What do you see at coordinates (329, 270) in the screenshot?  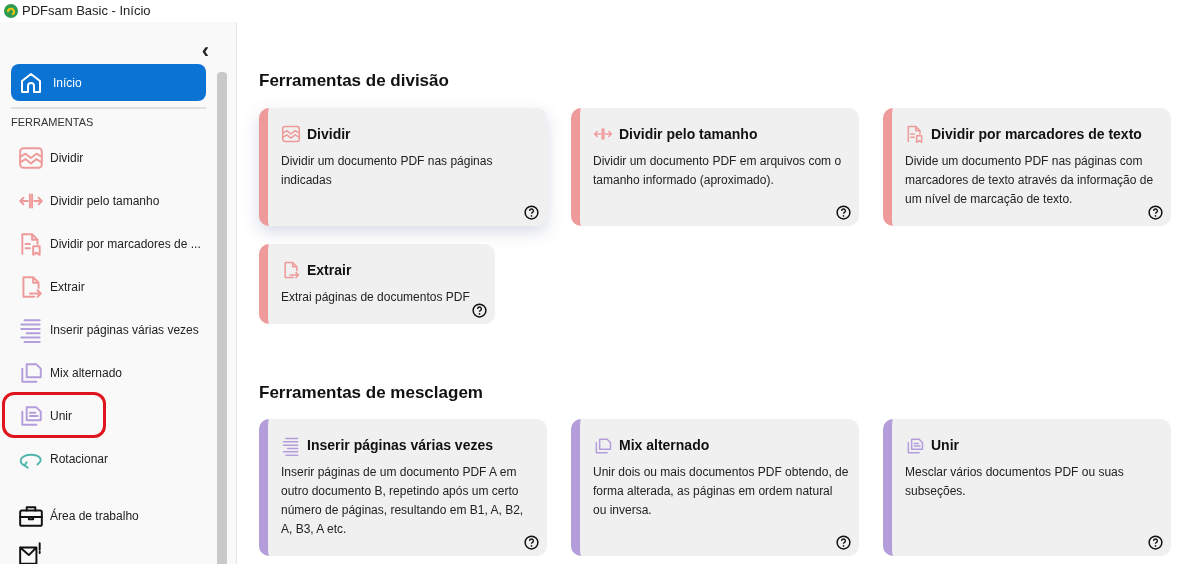 I see `card-title: Extrair` at bounding box center [329, 270].